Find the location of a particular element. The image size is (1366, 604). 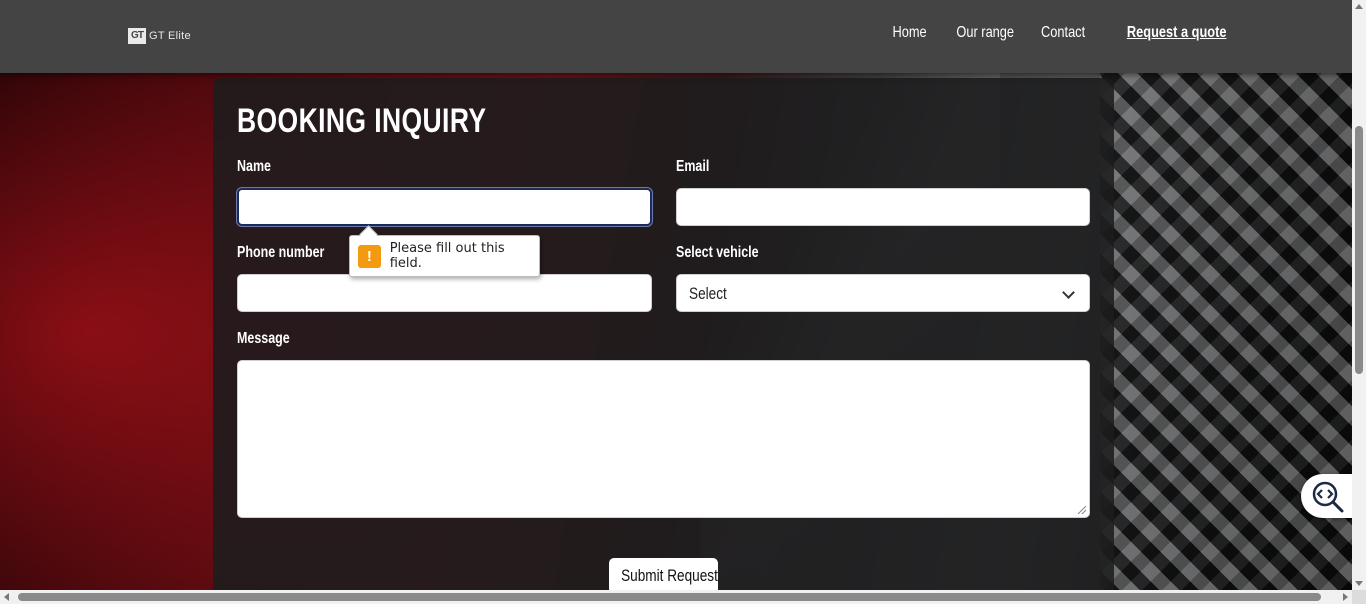

validation-message: Please fill out this field. is located at coordinates (447, 256).